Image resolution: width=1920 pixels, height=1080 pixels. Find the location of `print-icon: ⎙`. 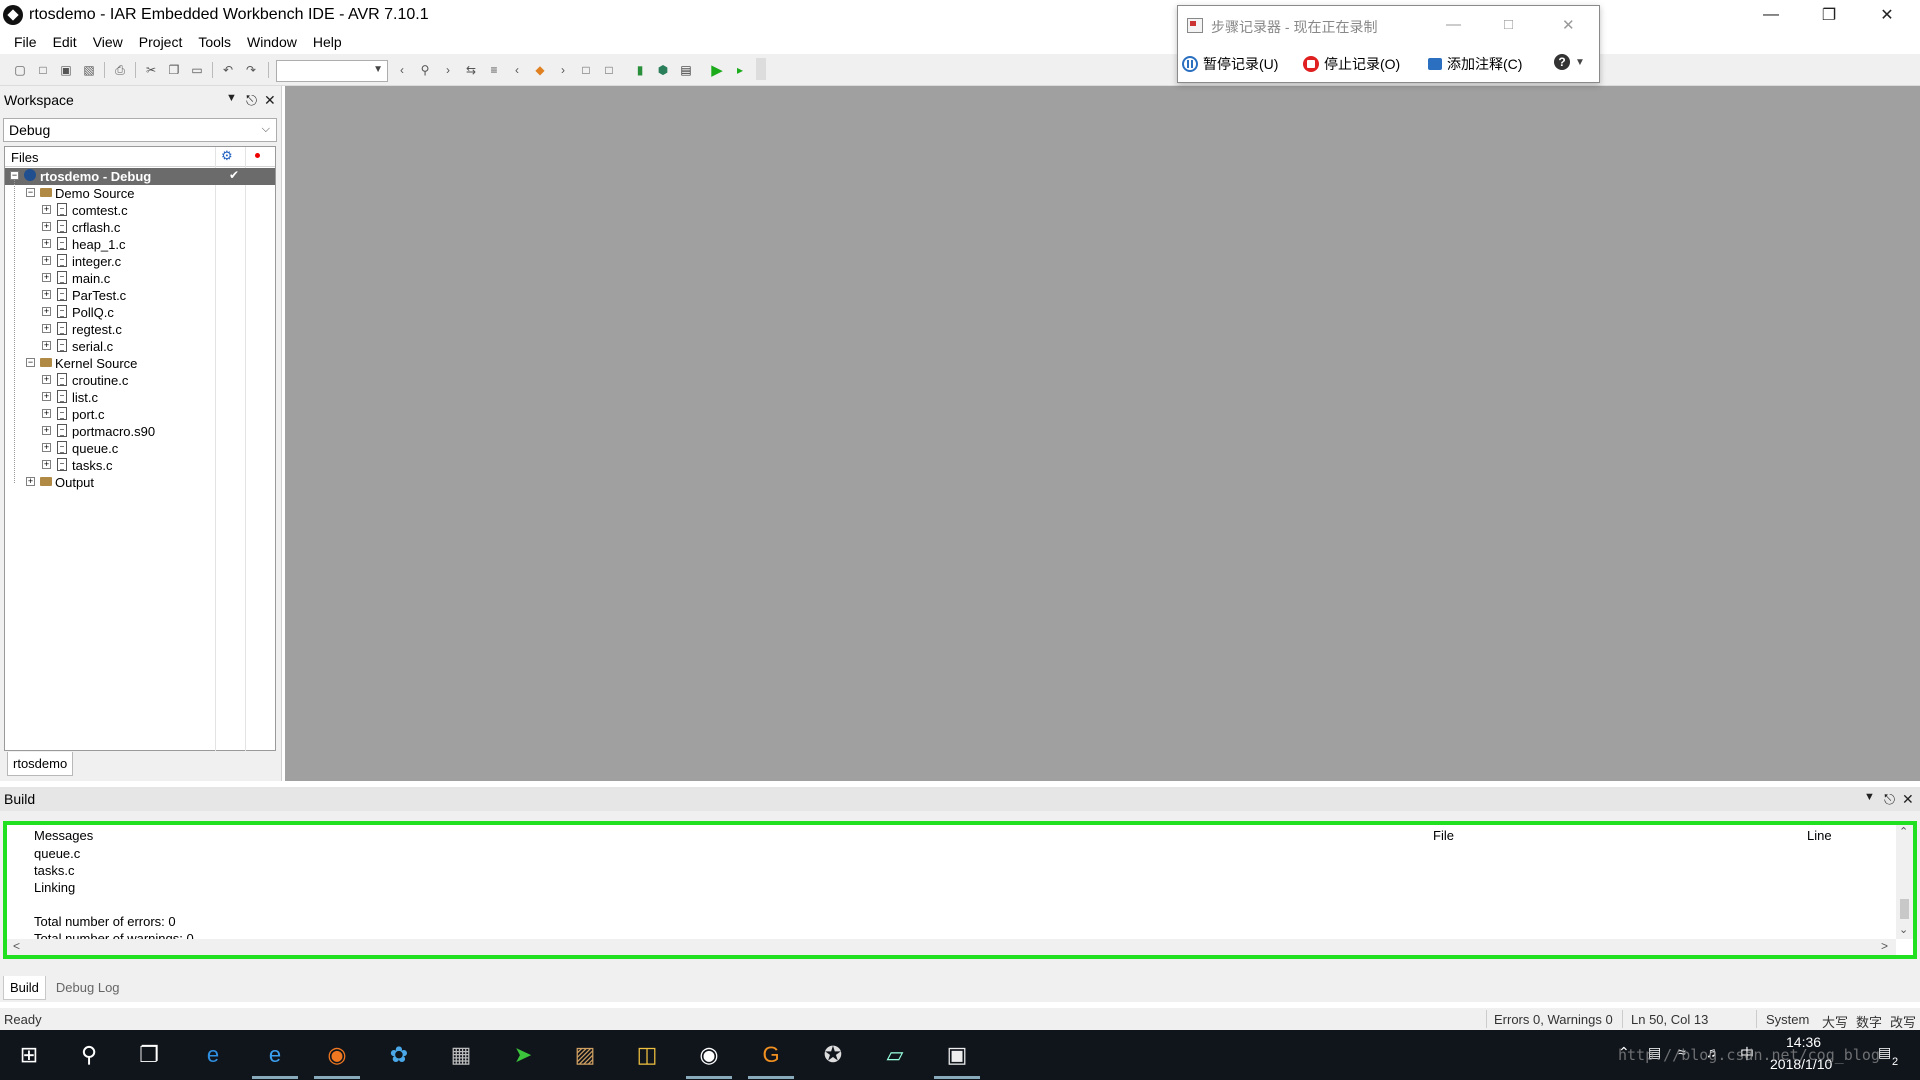

print-icon: ⎙ is located at coordinates (120, 70).